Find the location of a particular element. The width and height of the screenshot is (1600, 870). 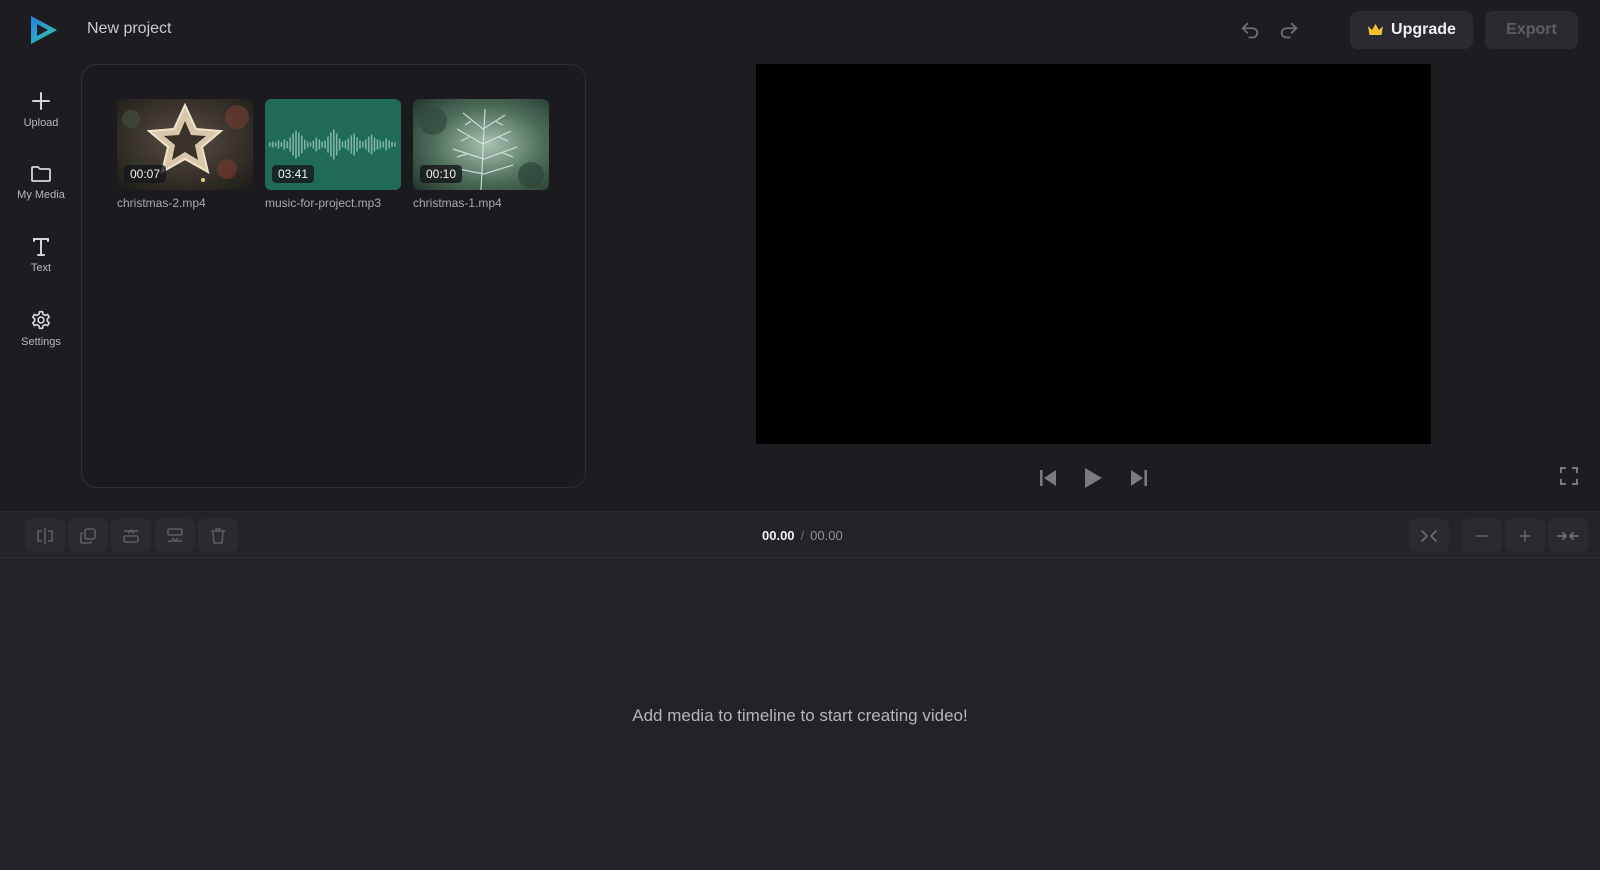

media-item: 00:10 christmas-1.mp4 is located at coordinates (481, 154).